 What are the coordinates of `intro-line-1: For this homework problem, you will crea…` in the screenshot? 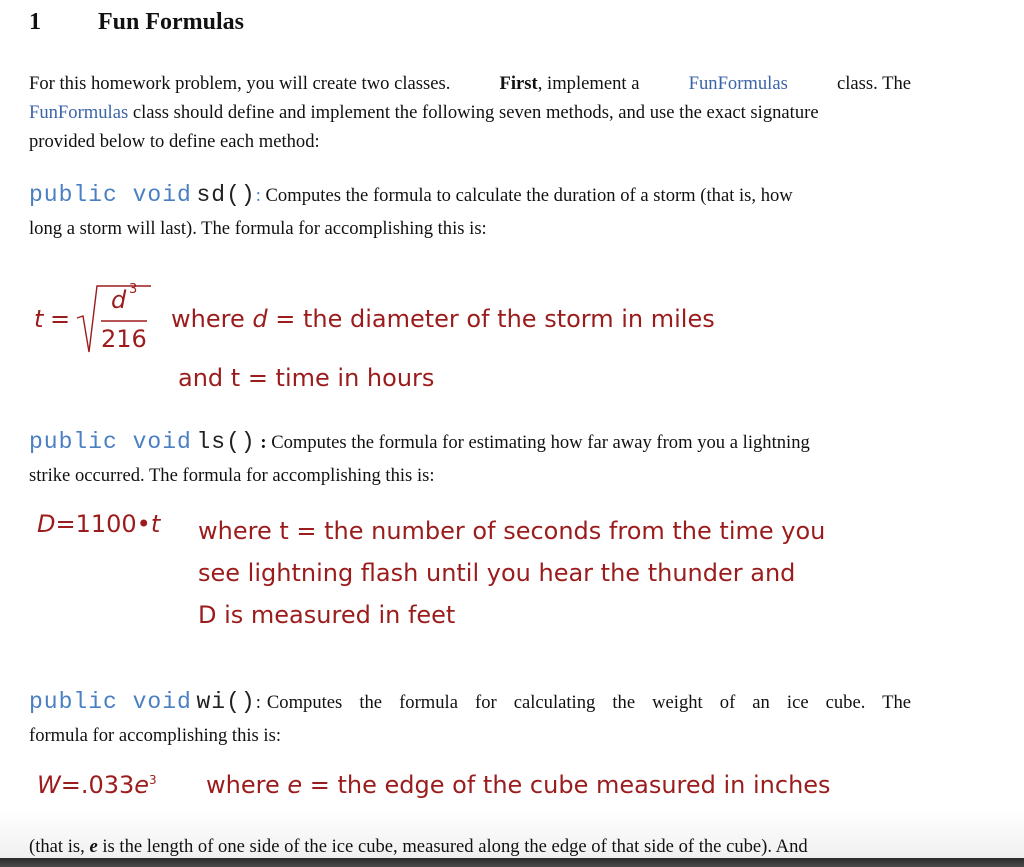 It's located at (470, 83).